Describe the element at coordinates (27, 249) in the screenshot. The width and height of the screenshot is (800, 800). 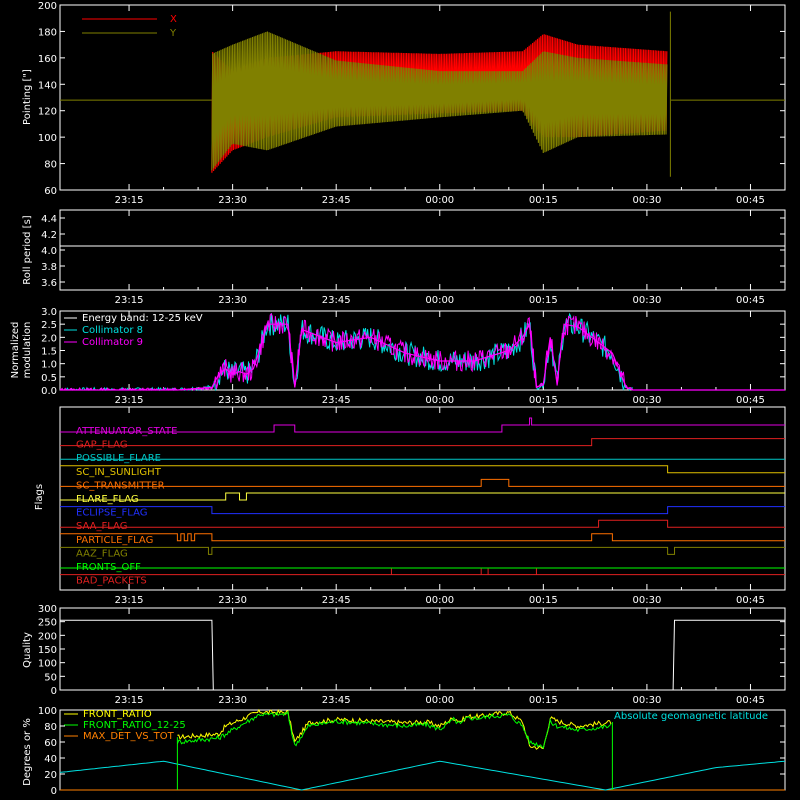
I see `roll-y-label: Roll period [s]` at that location.